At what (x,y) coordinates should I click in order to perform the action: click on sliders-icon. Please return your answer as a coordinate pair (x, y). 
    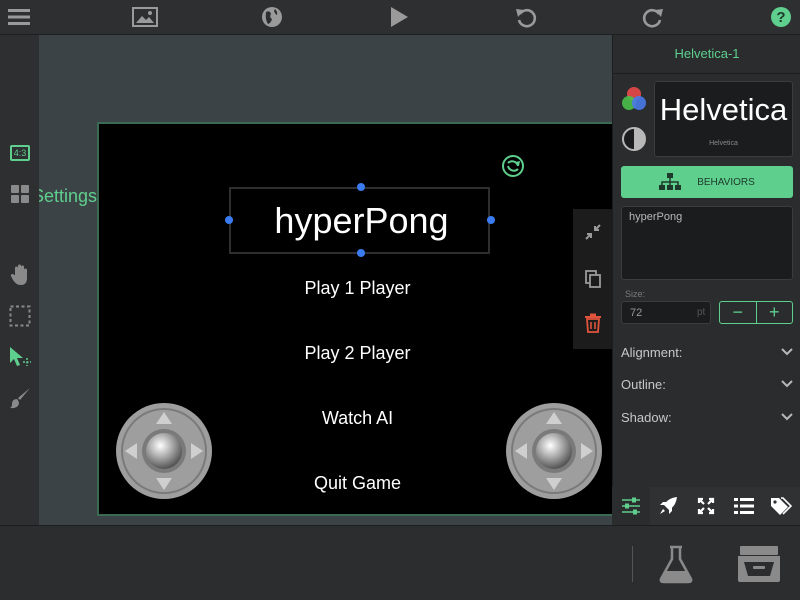
    Looking at the image, I should click on (630, 506).